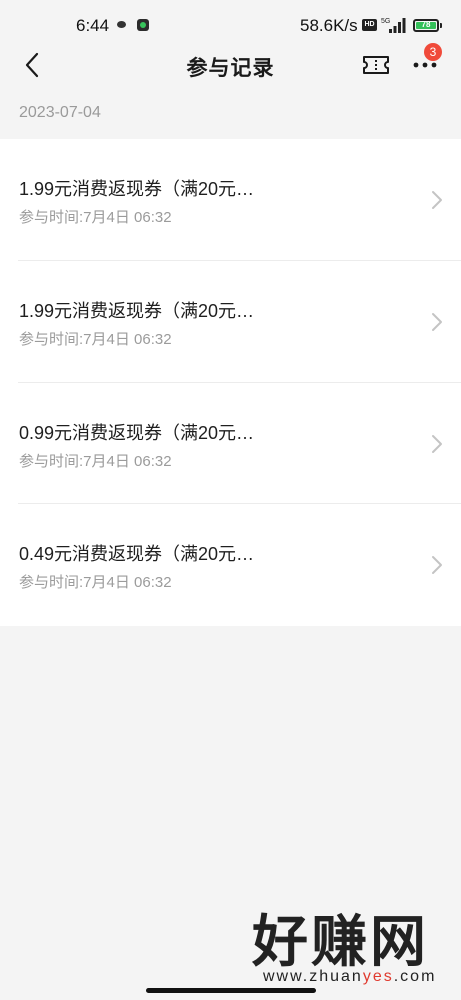 The image size is (461, 1000). What do you see at coordinates (340, 941) in the screenshot?
I see `watermark-logo: 好赚网` at bounding box center [340, 941].